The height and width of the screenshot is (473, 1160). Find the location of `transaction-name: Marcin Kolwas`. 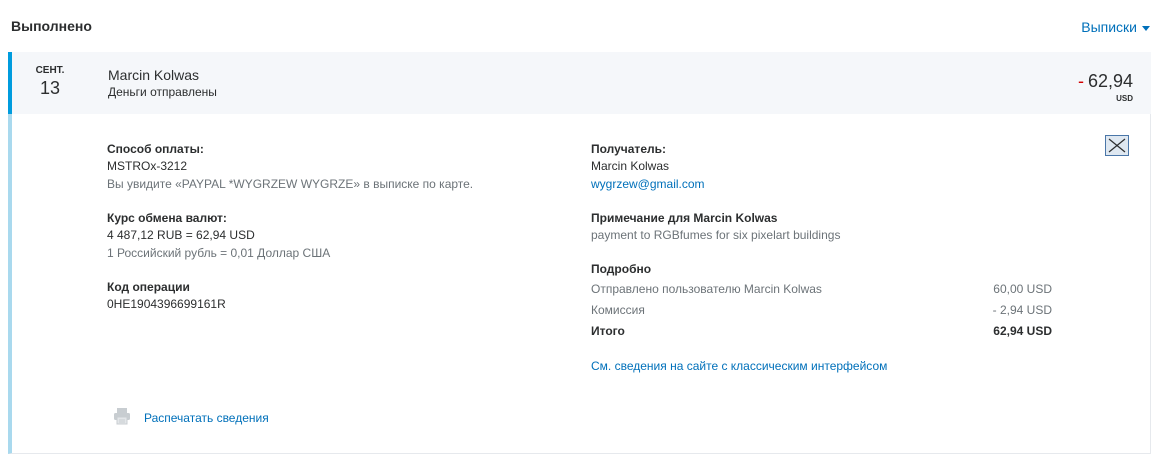

transaction-name: Marcin Kolwas is located at coordinates (154, 75).